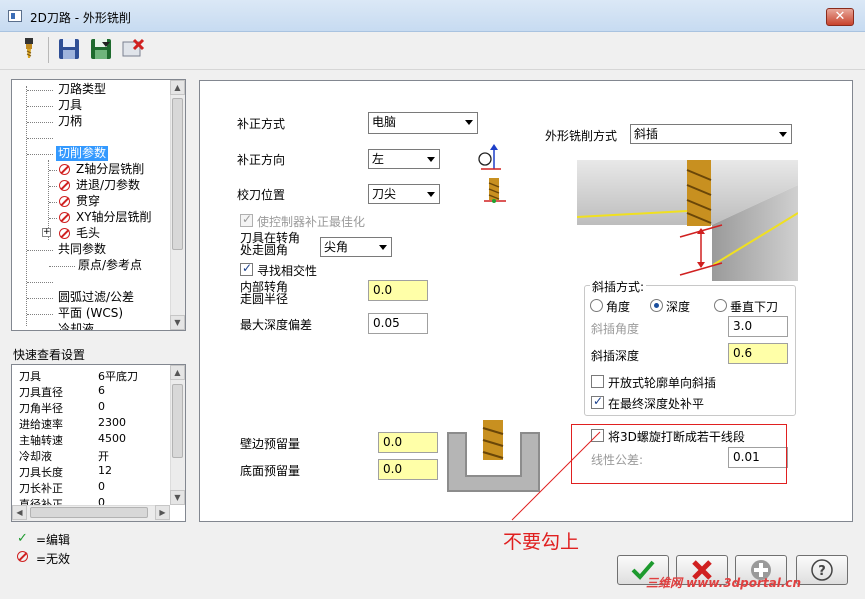 The image size is (865, 599). Describe the element at coordinates (423, 123) in the screenshot. I see `comp-type-select: 电脑` at that location.